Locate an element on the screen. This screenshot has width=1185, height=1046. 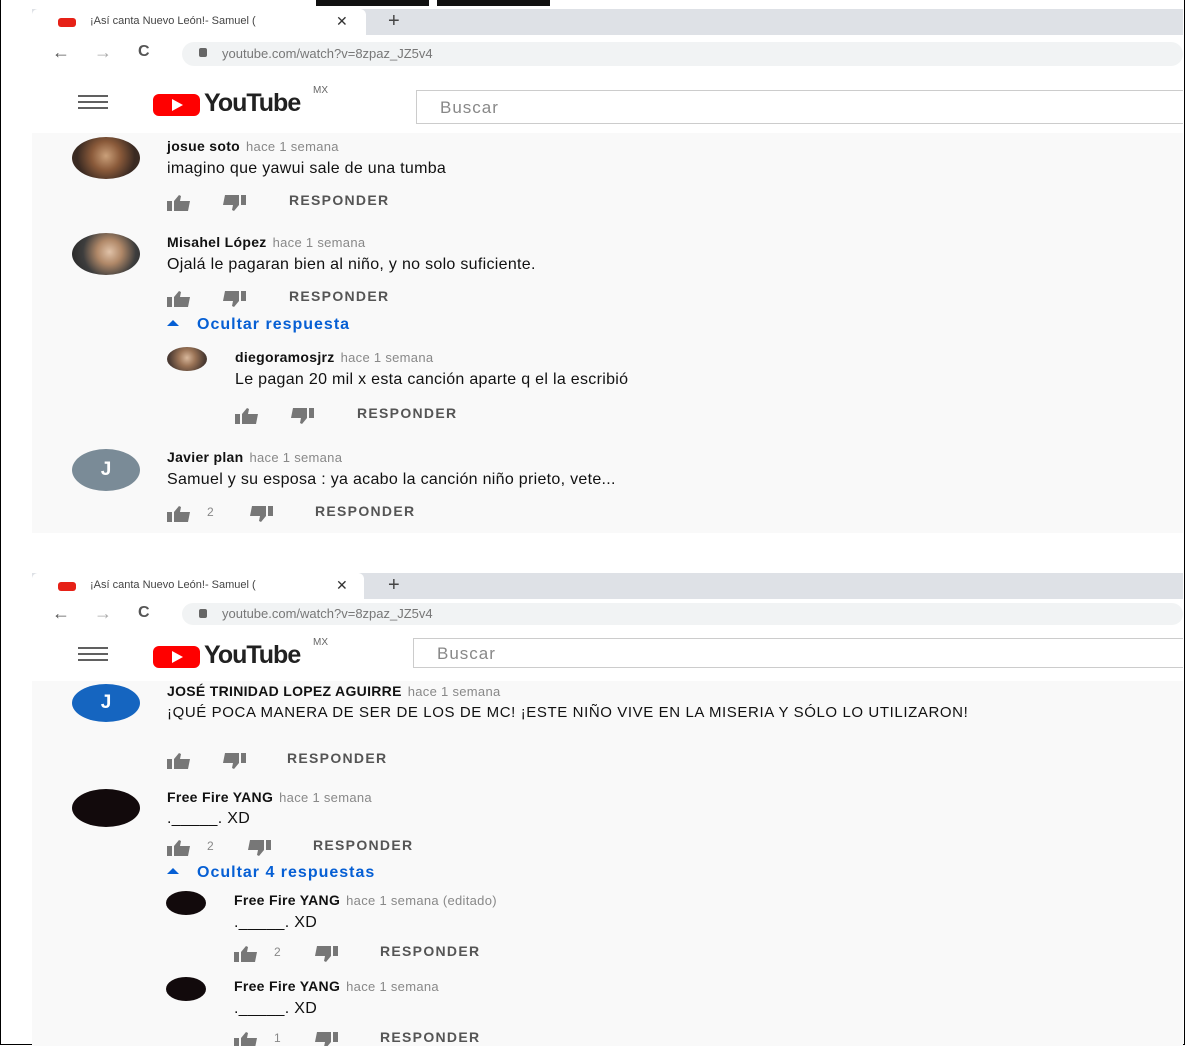
lock-icon is located at coordinates (203, 613).